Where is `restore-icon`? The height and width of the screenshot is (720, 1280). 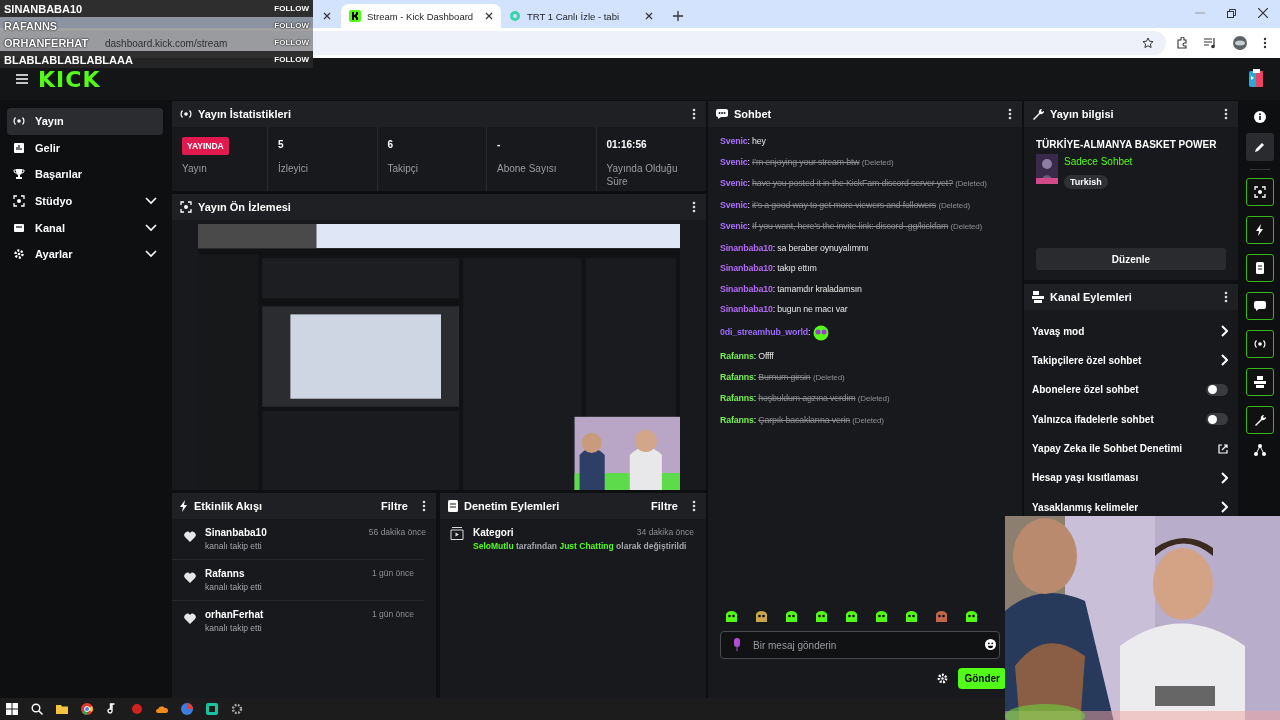 restore-icon is located at coordinates (1231, 13).